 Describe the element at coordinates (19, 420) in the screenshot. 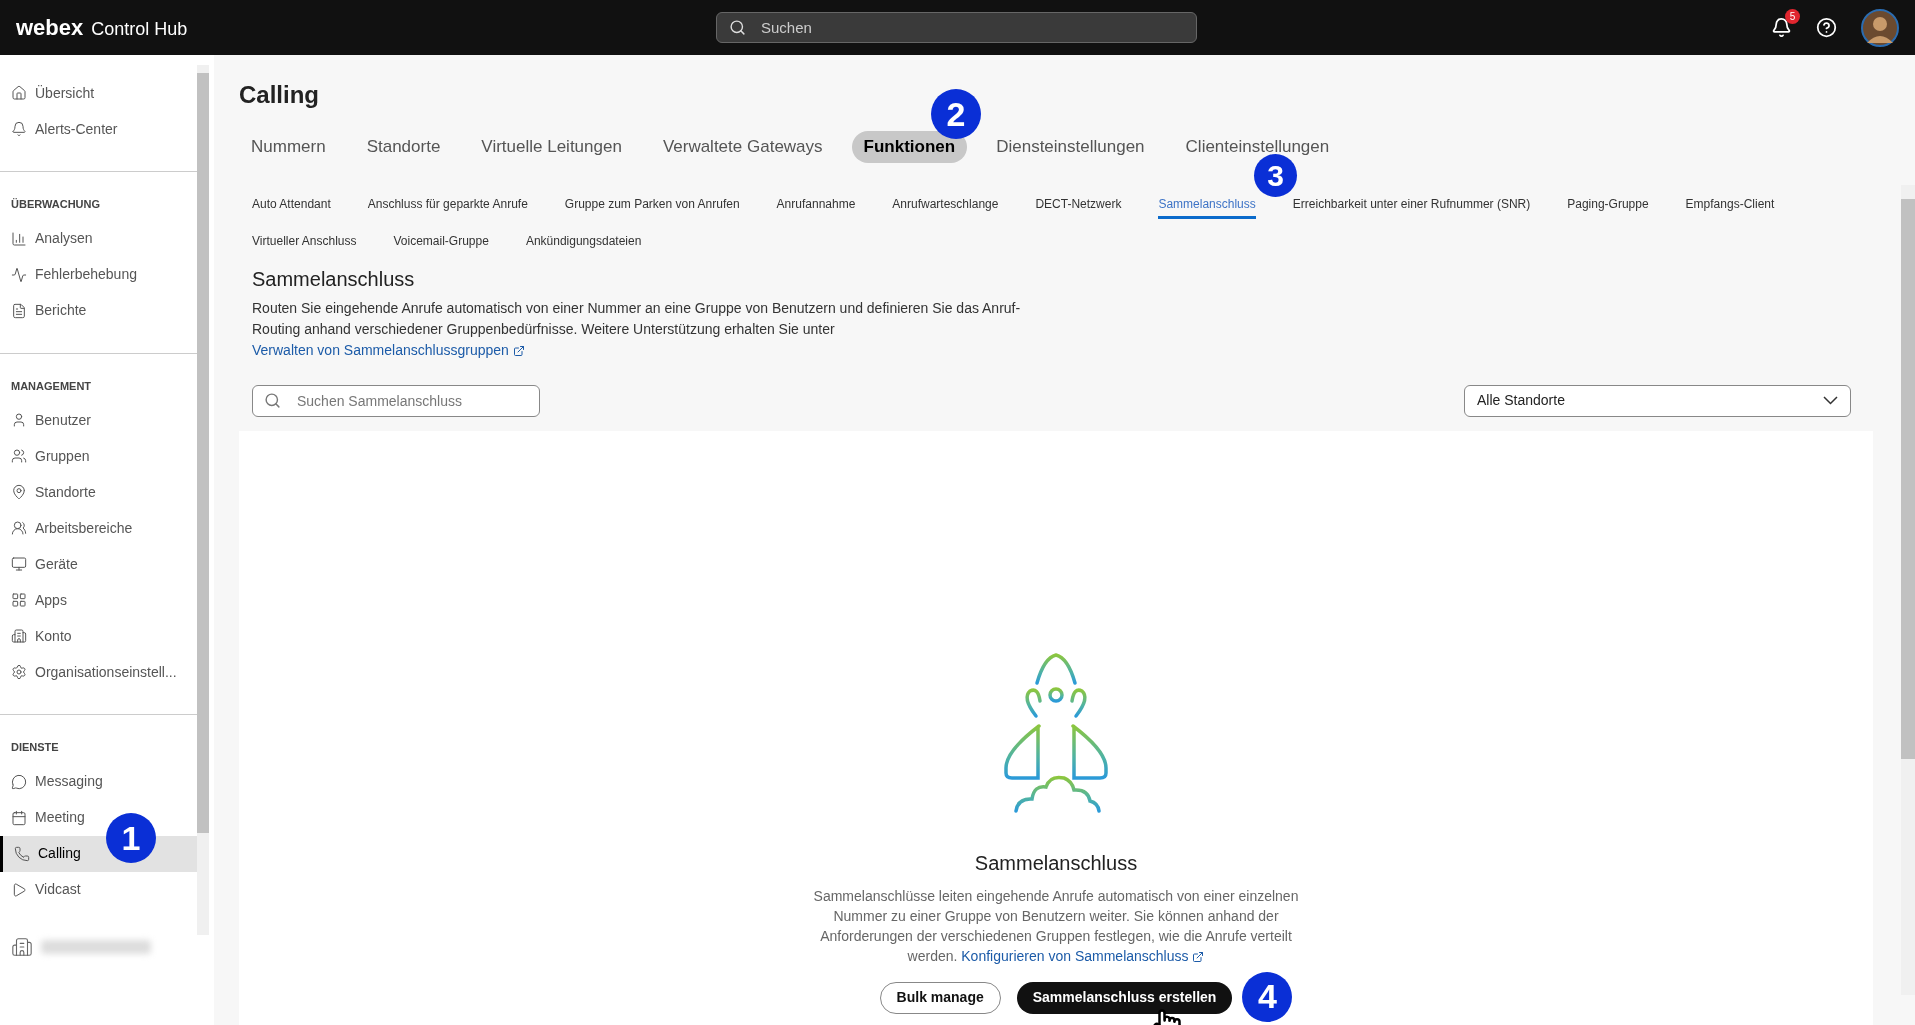

I see `user-icon` at that location.